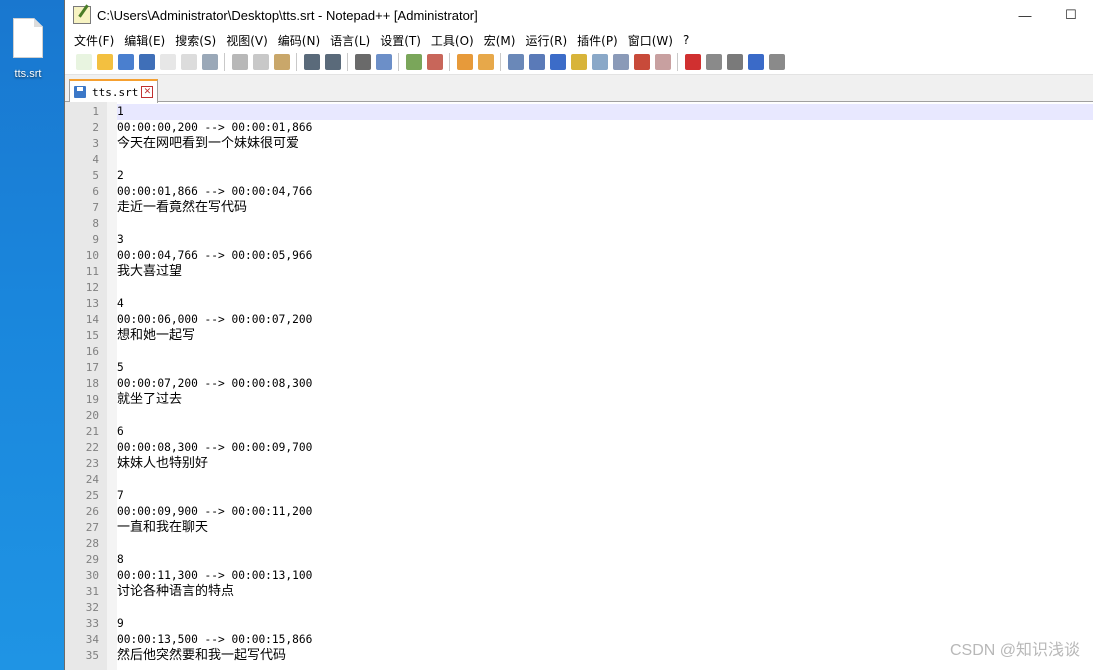  I want to click on line-number: 17, so click(92, 367).